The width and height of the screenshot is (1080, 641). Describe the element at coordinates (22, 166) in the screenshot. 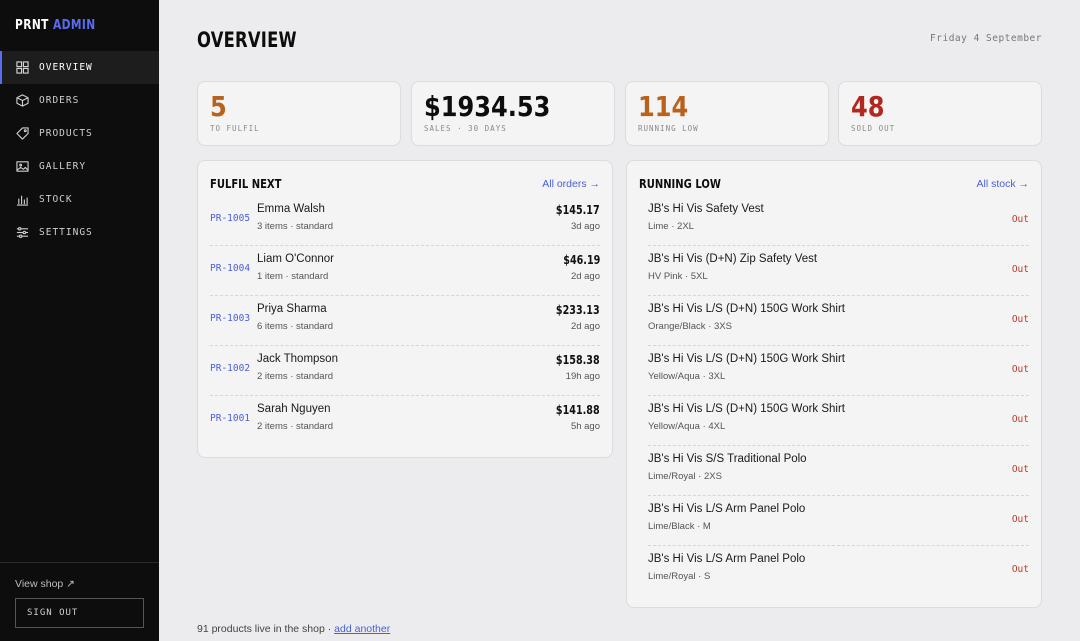

I see `image-icon` at that location.